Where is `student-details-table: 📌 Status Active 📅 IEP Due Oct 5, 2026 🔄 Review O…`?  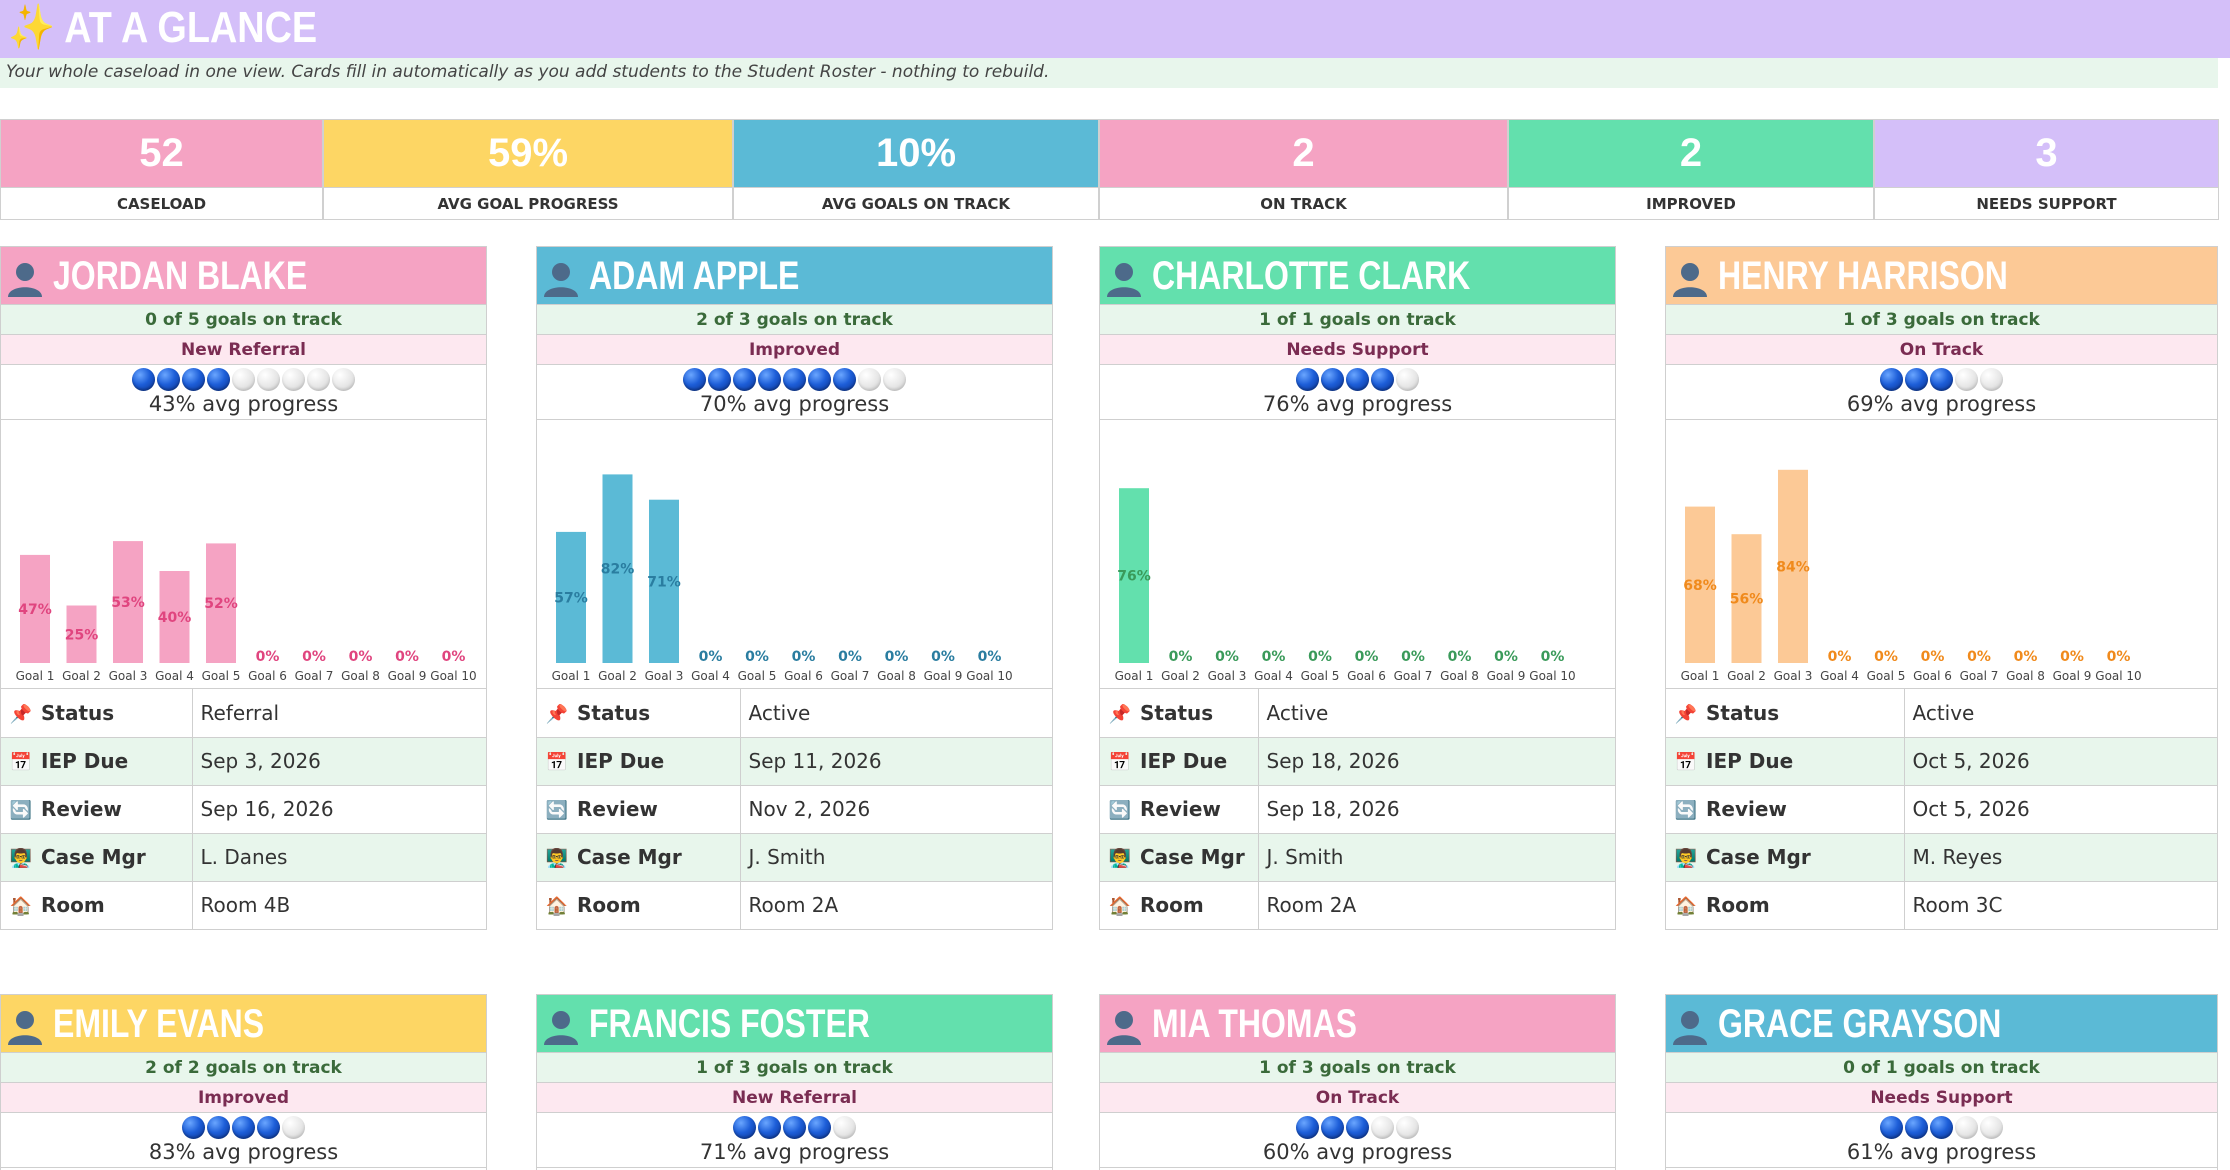
student-details-table: 📌 Status Active 📅 IEP Due Oct 5, 2026 🔄 Review O… is located at coordinates (1941, 809).